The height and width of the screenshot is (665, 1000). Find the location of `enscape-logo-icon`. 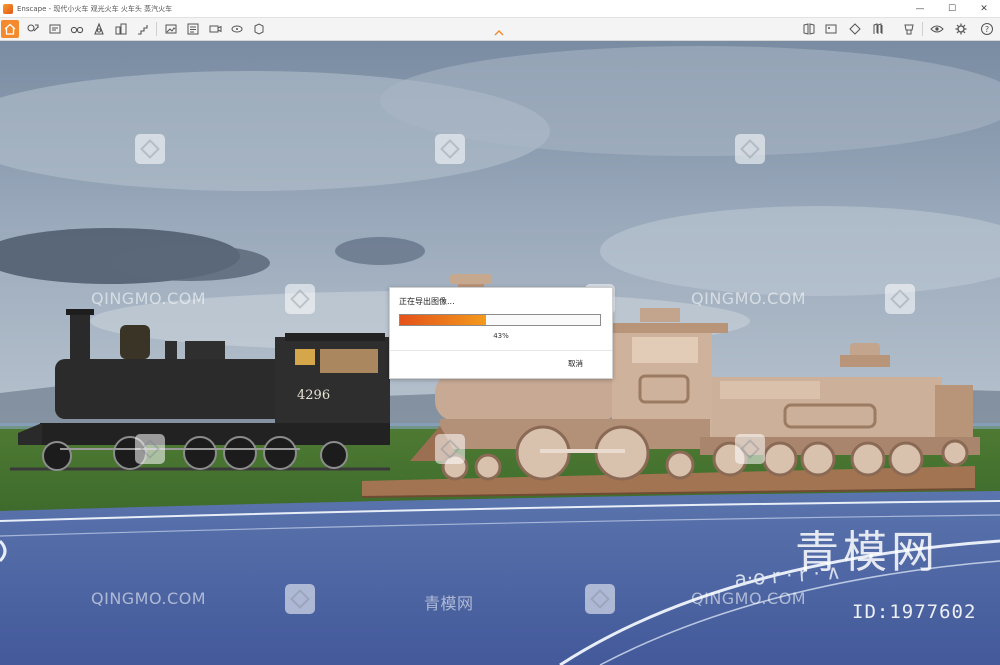

enscape-logo-icon is located at coordinates (8, 8).